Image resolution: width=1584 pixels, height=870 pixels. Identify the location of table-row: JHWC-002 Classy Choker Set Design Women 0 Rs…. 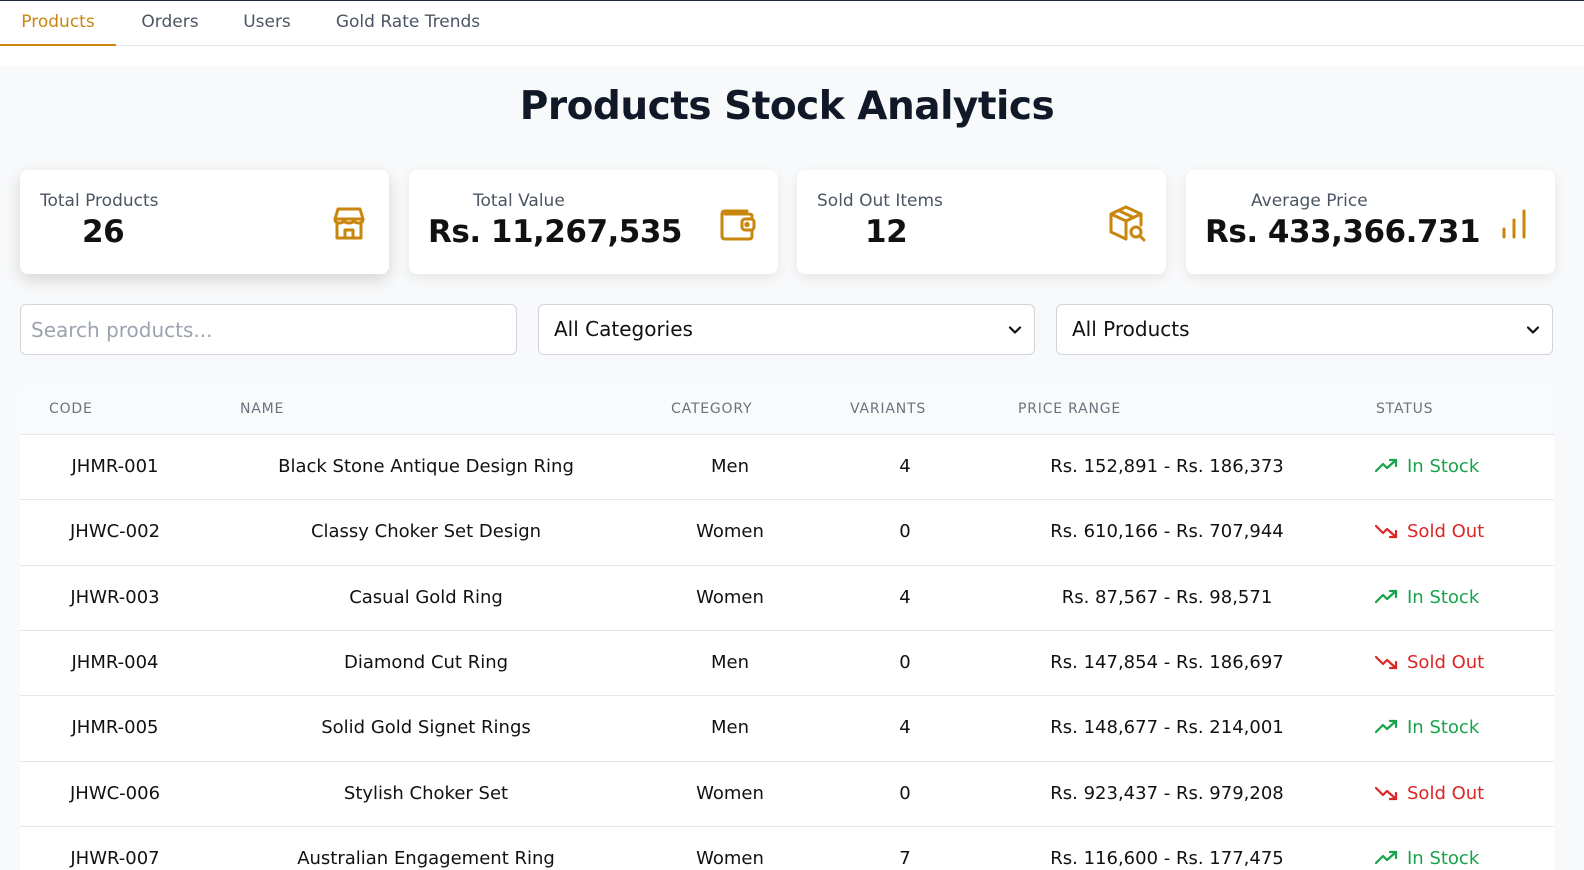
(787, 531).